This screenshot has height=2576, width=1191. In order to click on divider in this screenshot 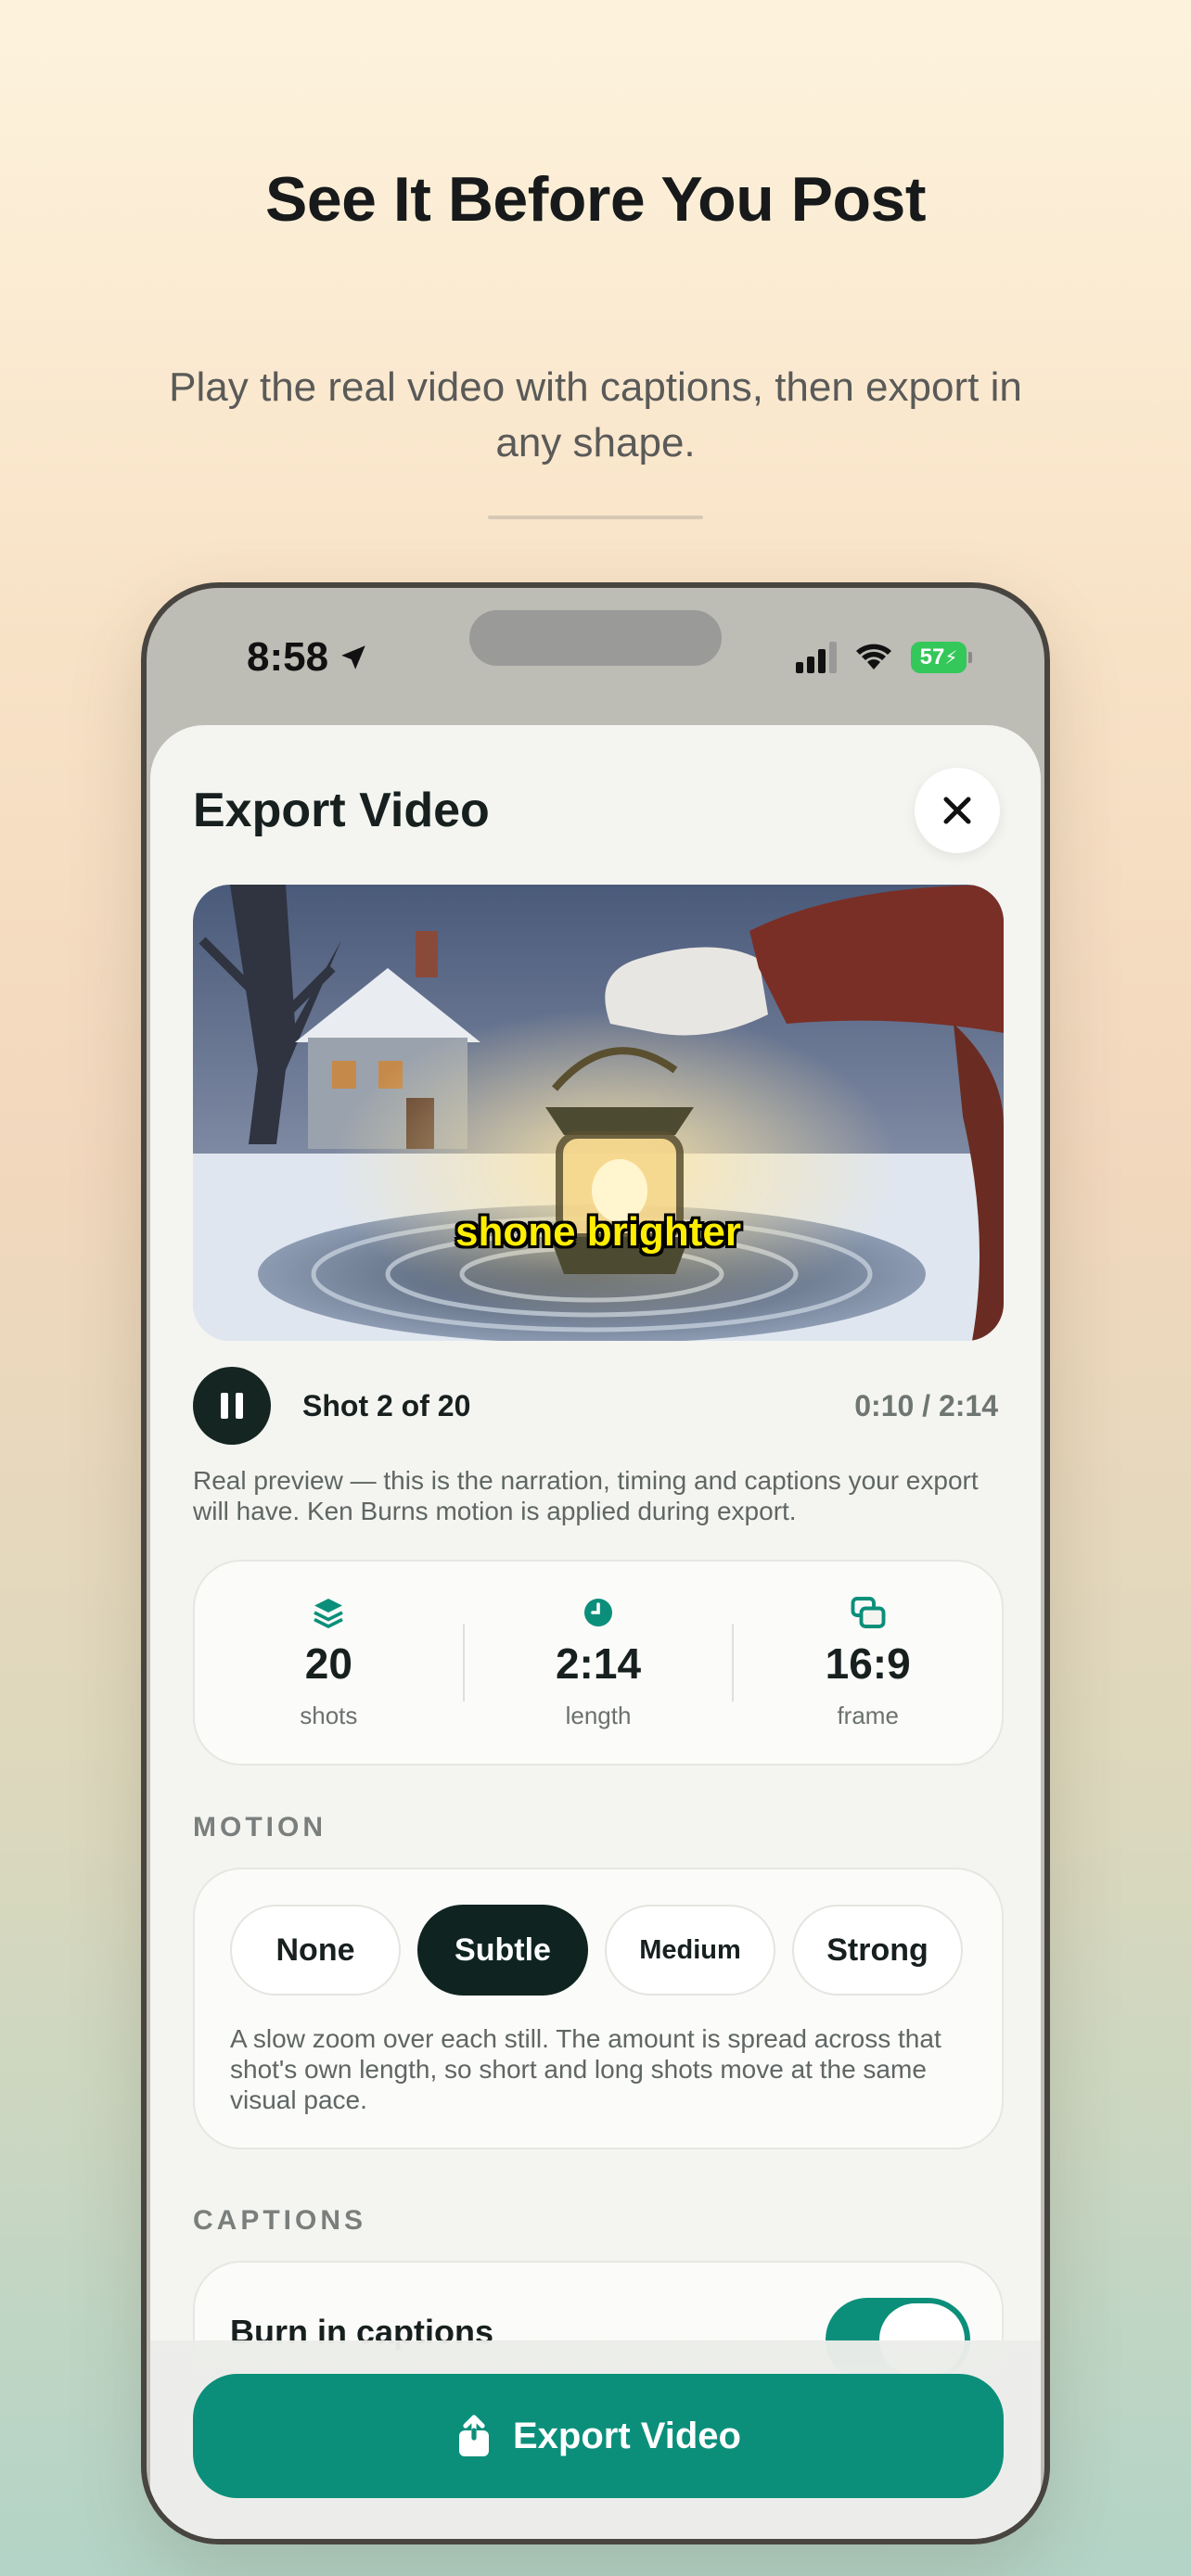, I will do `click(595, 518)`.